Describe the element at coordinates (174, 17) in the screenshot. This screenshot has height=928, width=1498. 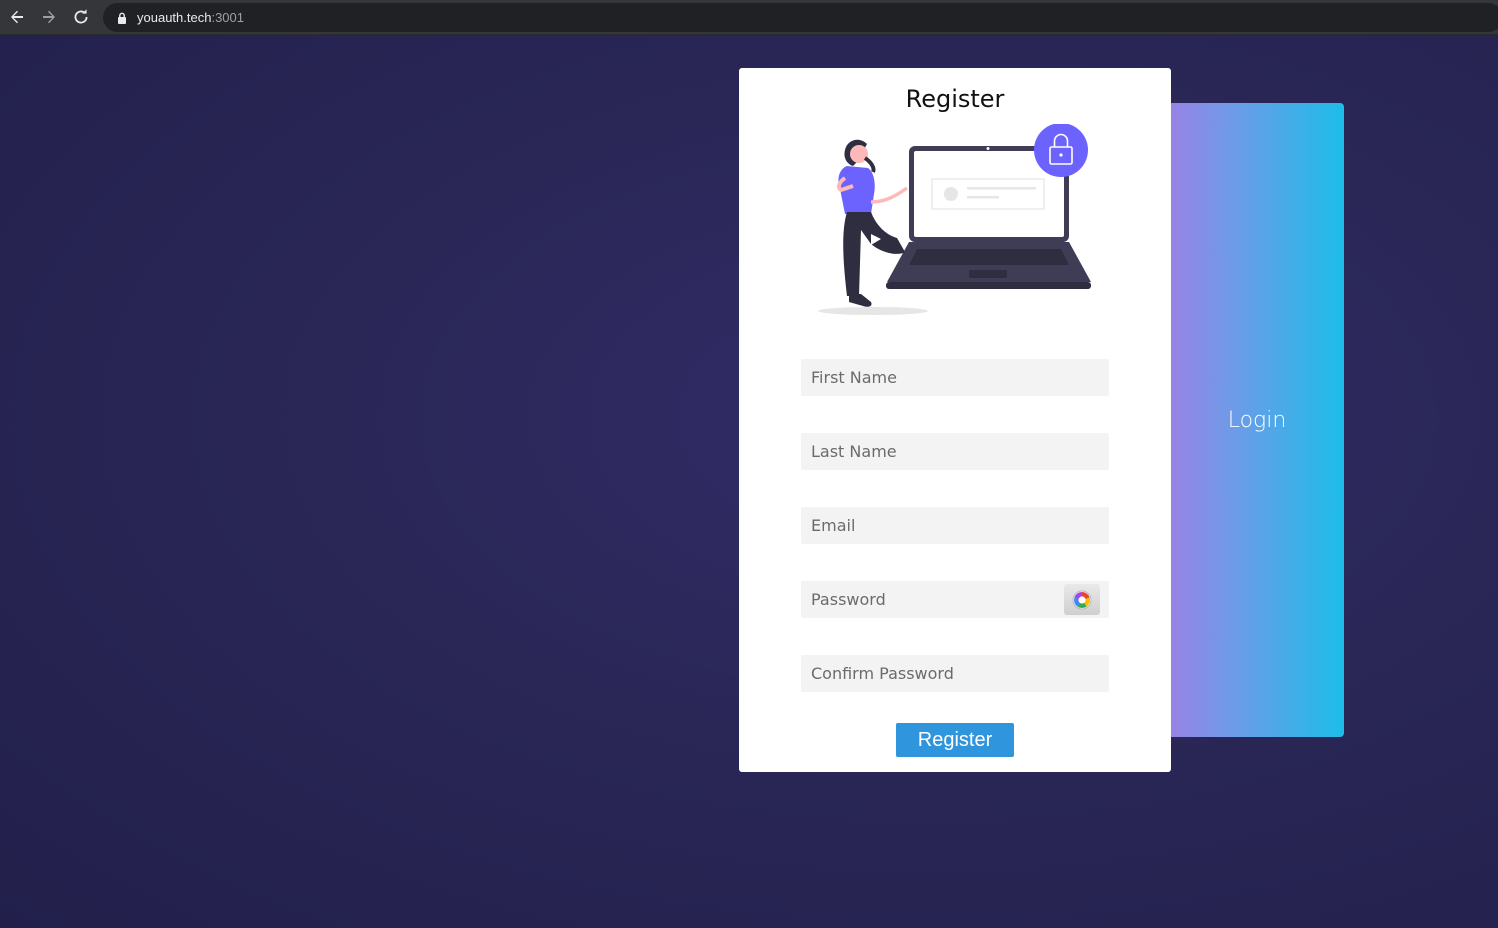
I see `url-host: youauth.tech` at that location.